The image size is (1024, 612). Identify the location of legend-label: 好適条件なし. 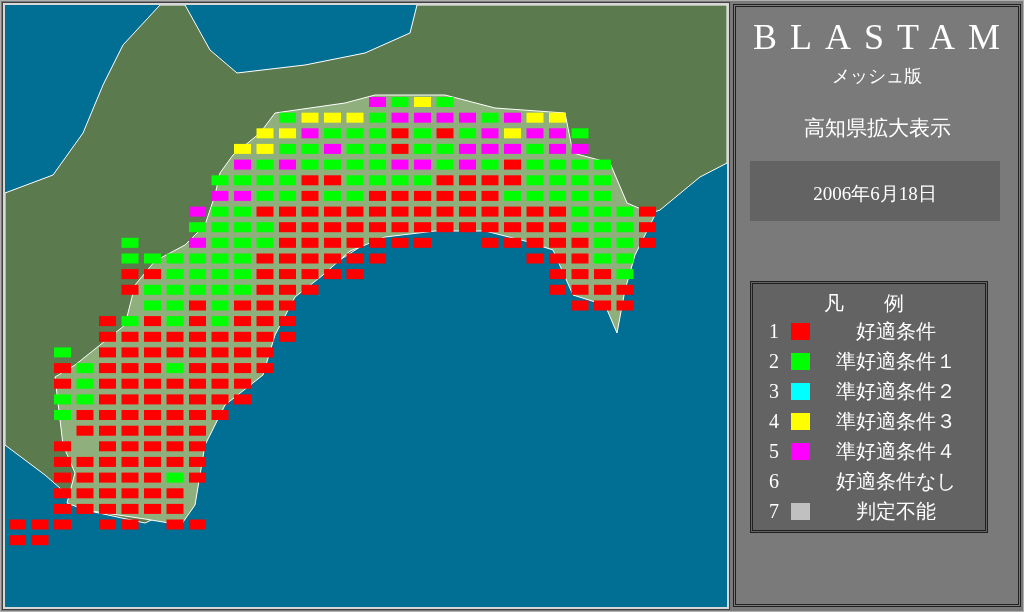
(895, 481).